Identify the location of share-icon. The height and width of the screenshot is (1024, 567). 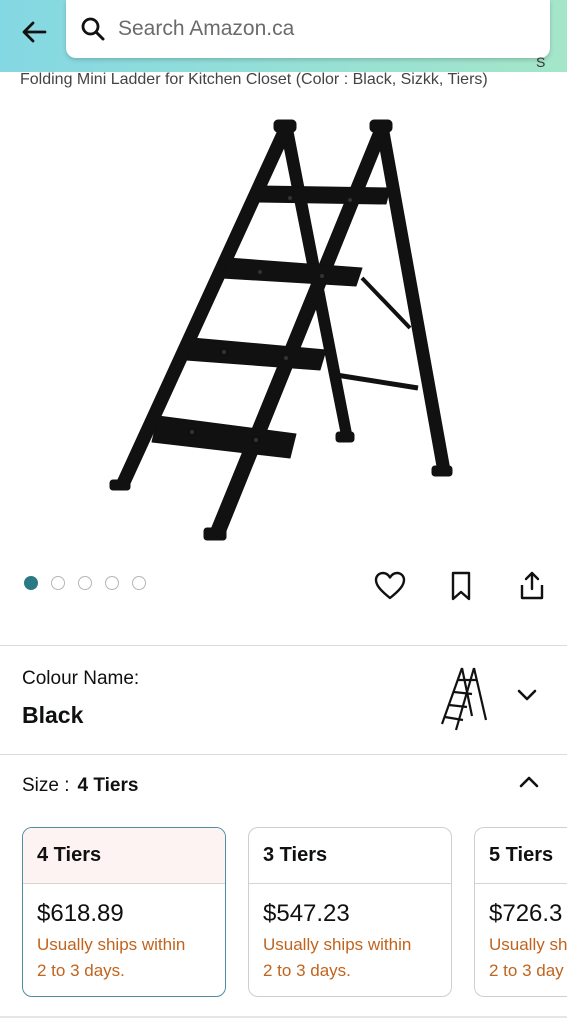
(532, 585).